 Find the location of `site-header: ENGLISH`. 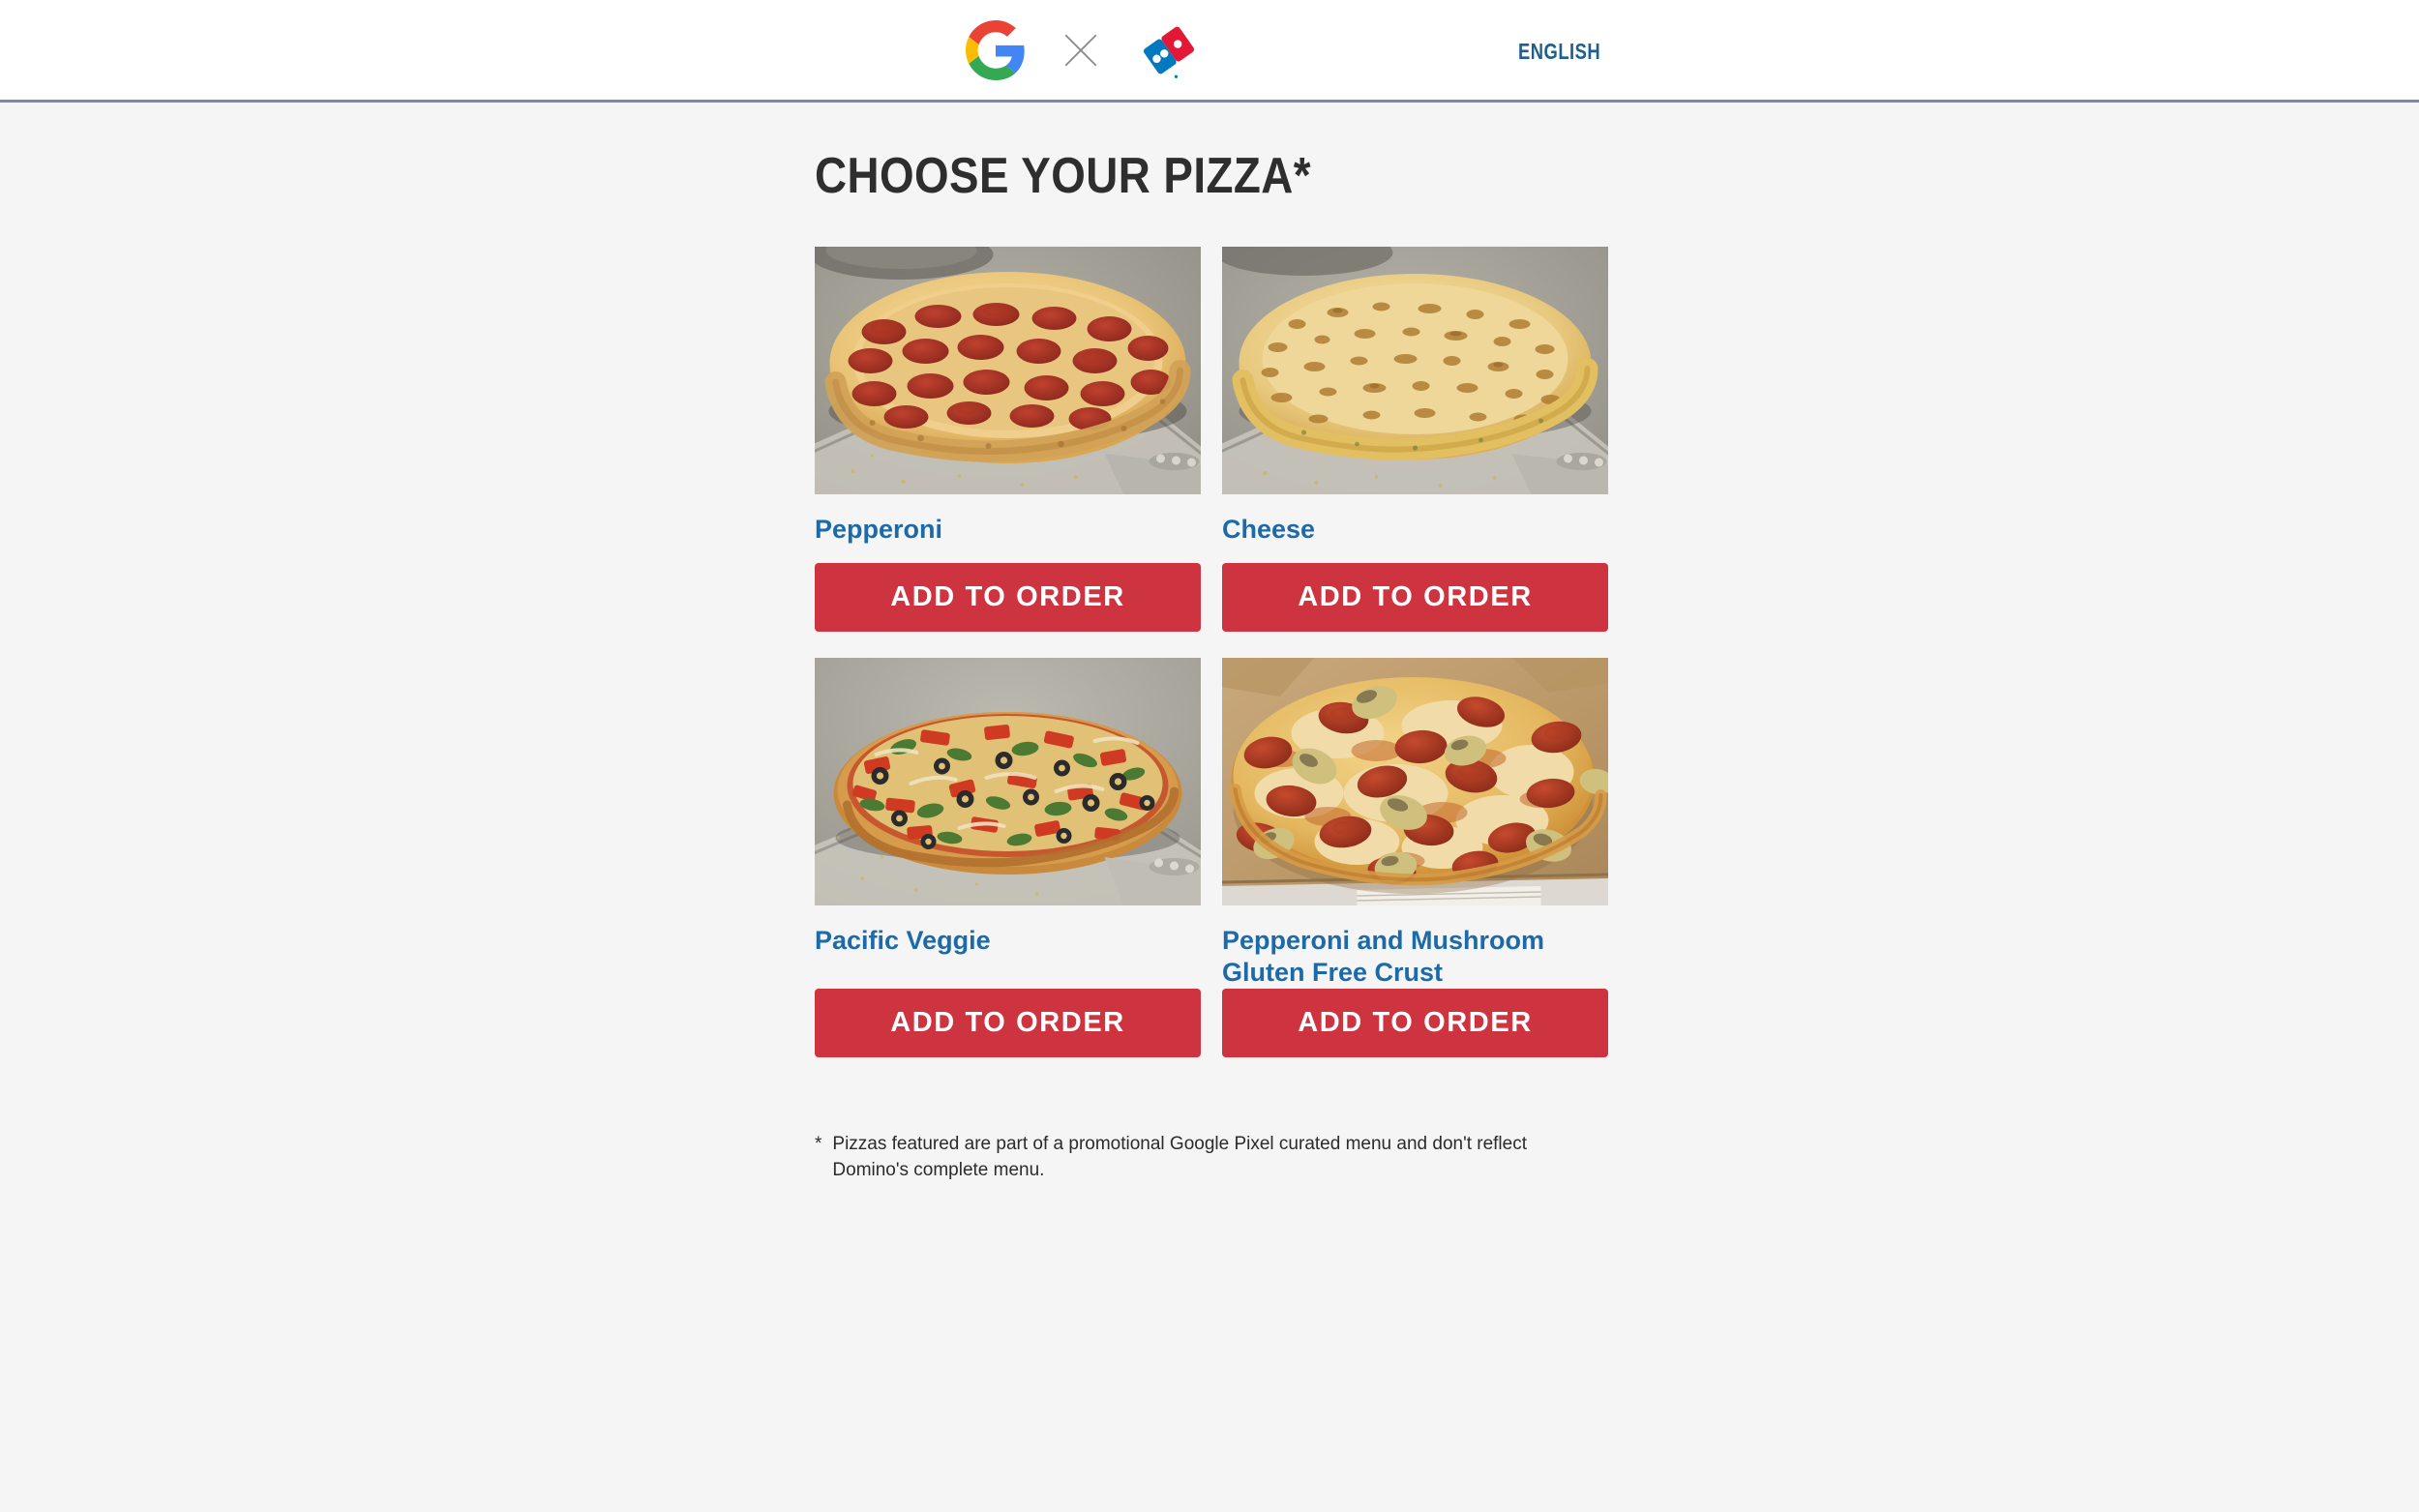

site-header: ENGLISH is located at coordinates (1209, 51).